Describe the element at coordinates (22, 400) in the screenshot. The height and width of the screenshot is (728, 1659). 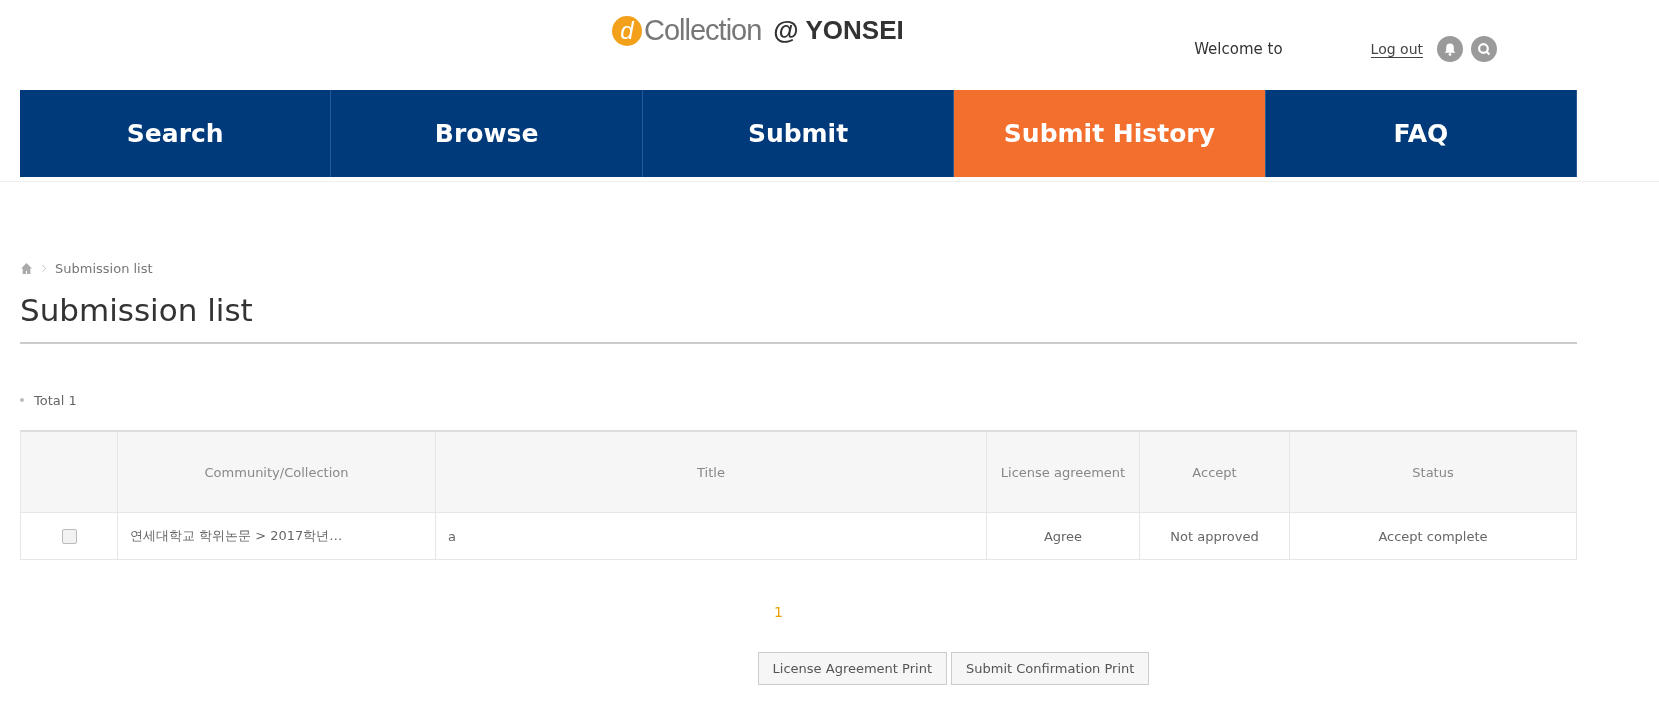
I see `bullet-icon` at that location.